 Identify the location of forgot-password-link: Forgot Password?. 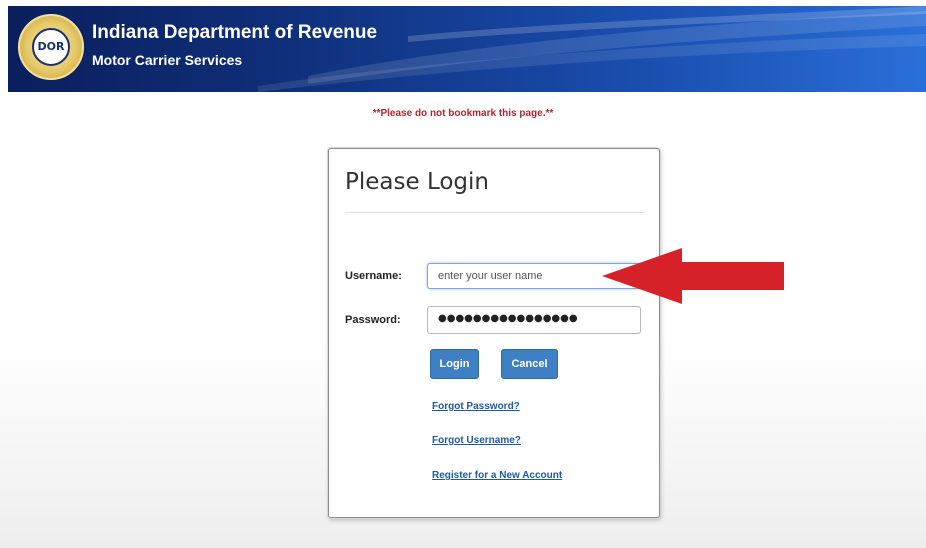
(476, 406).